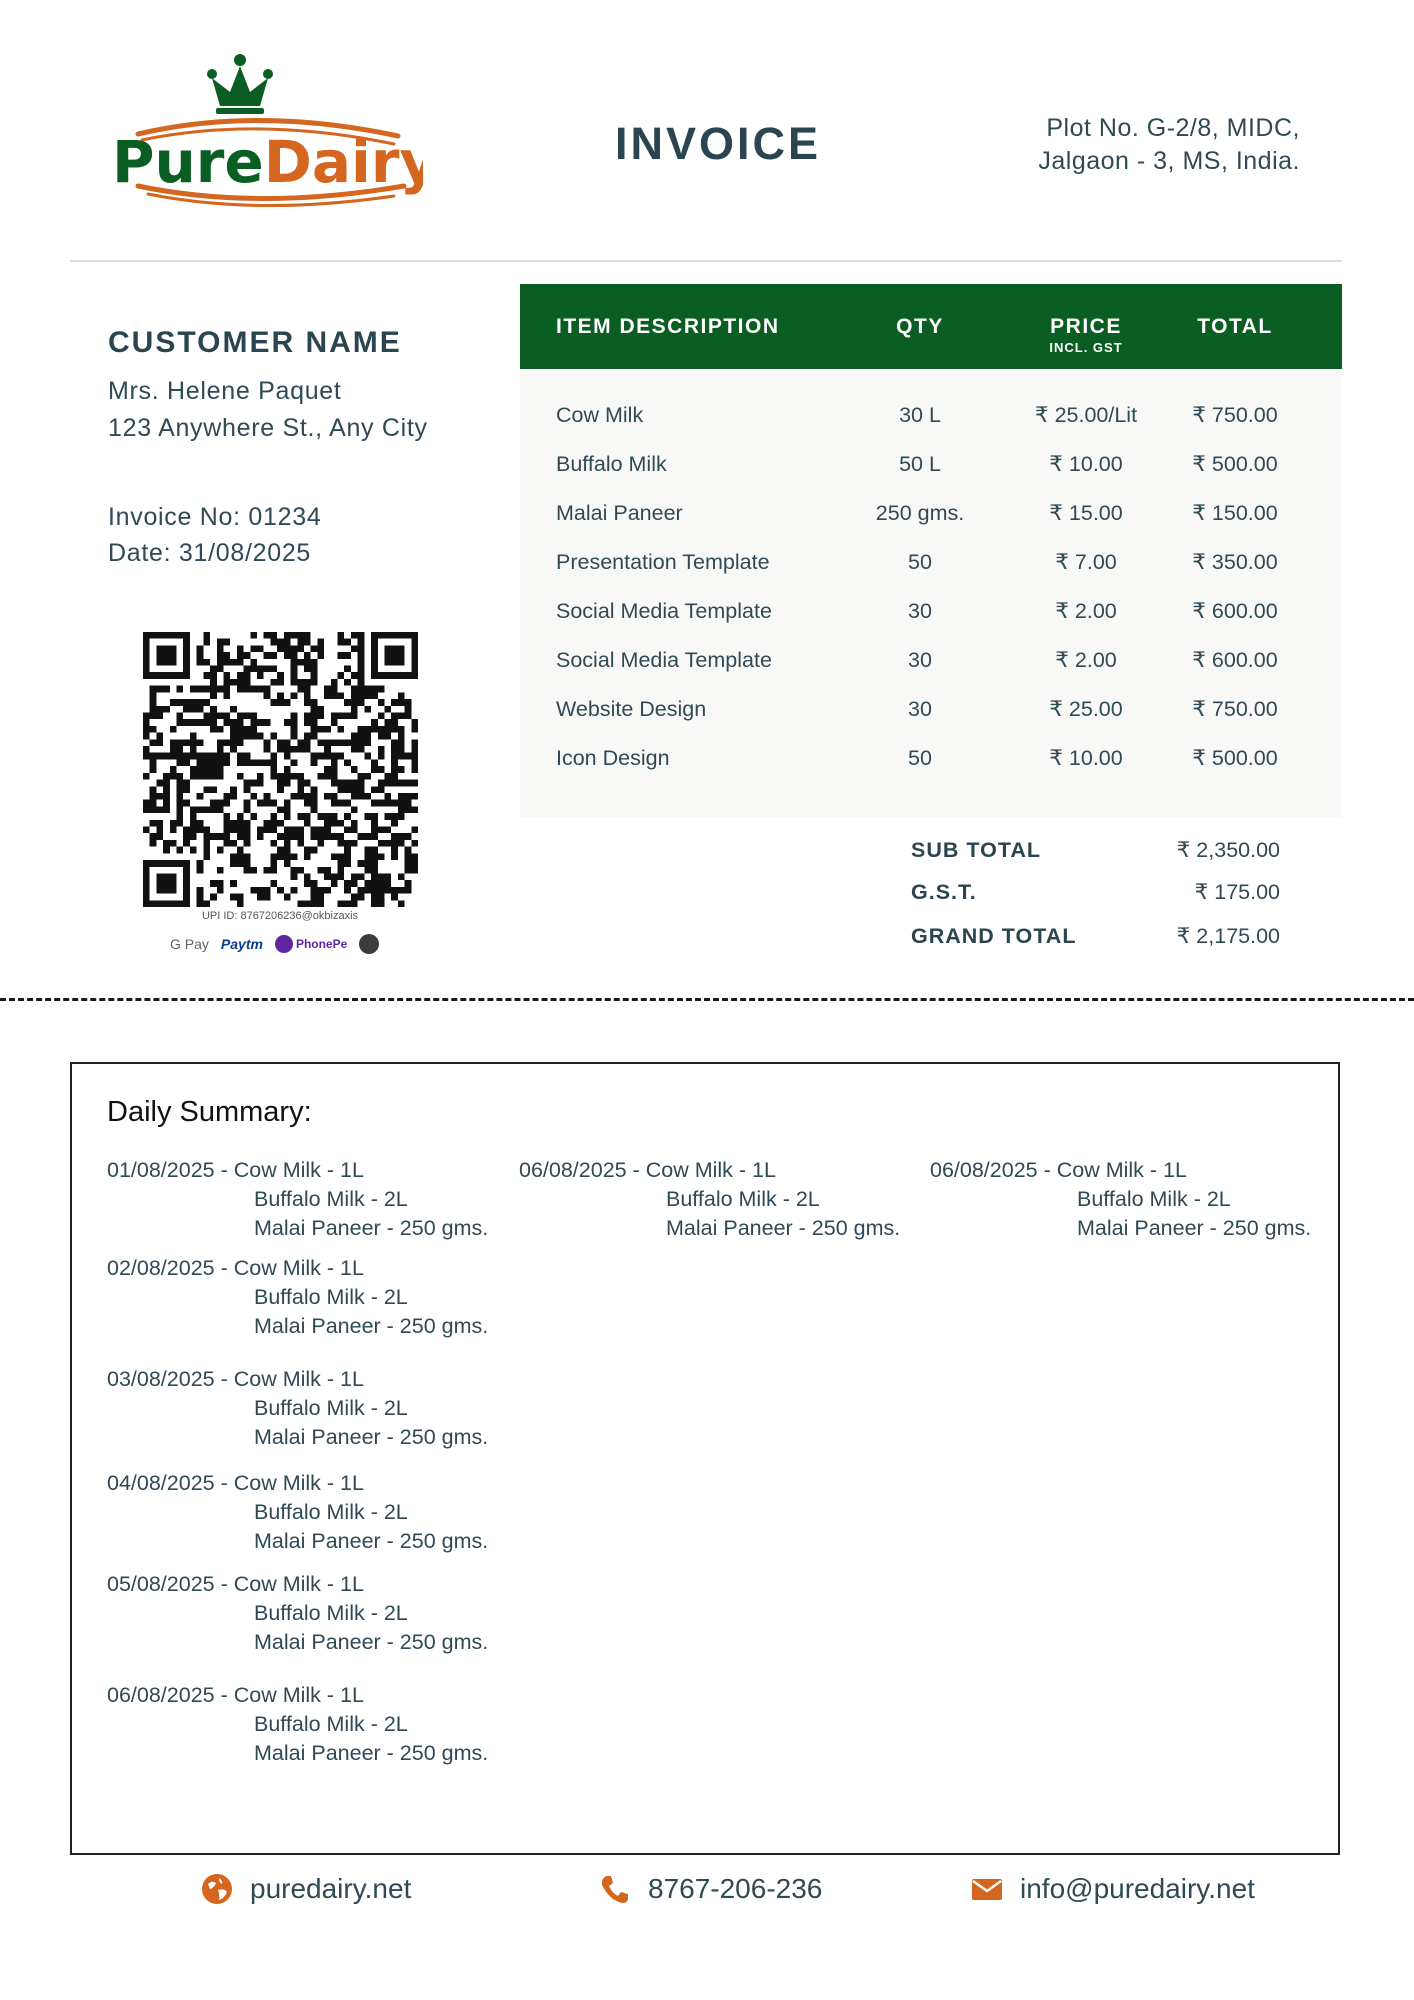 The height and width of the screenshot is (2000, 1414). What do you see at coordinates (1086, 326) in the screenshot?
I see `col-header-price: PRICE` at bounding box center [1086, 326].